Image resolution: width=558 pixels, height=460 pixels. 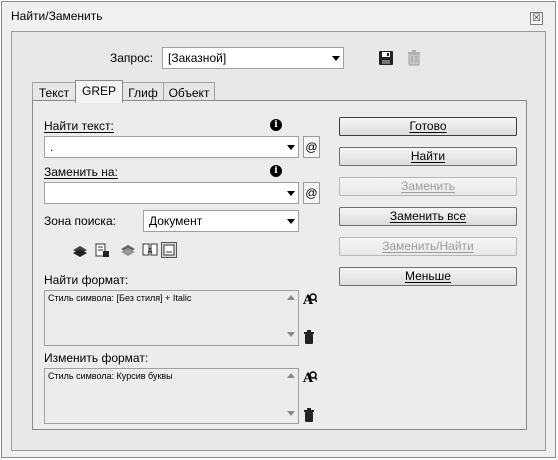 I want to click on save-icon, so click(x=386, y=58).